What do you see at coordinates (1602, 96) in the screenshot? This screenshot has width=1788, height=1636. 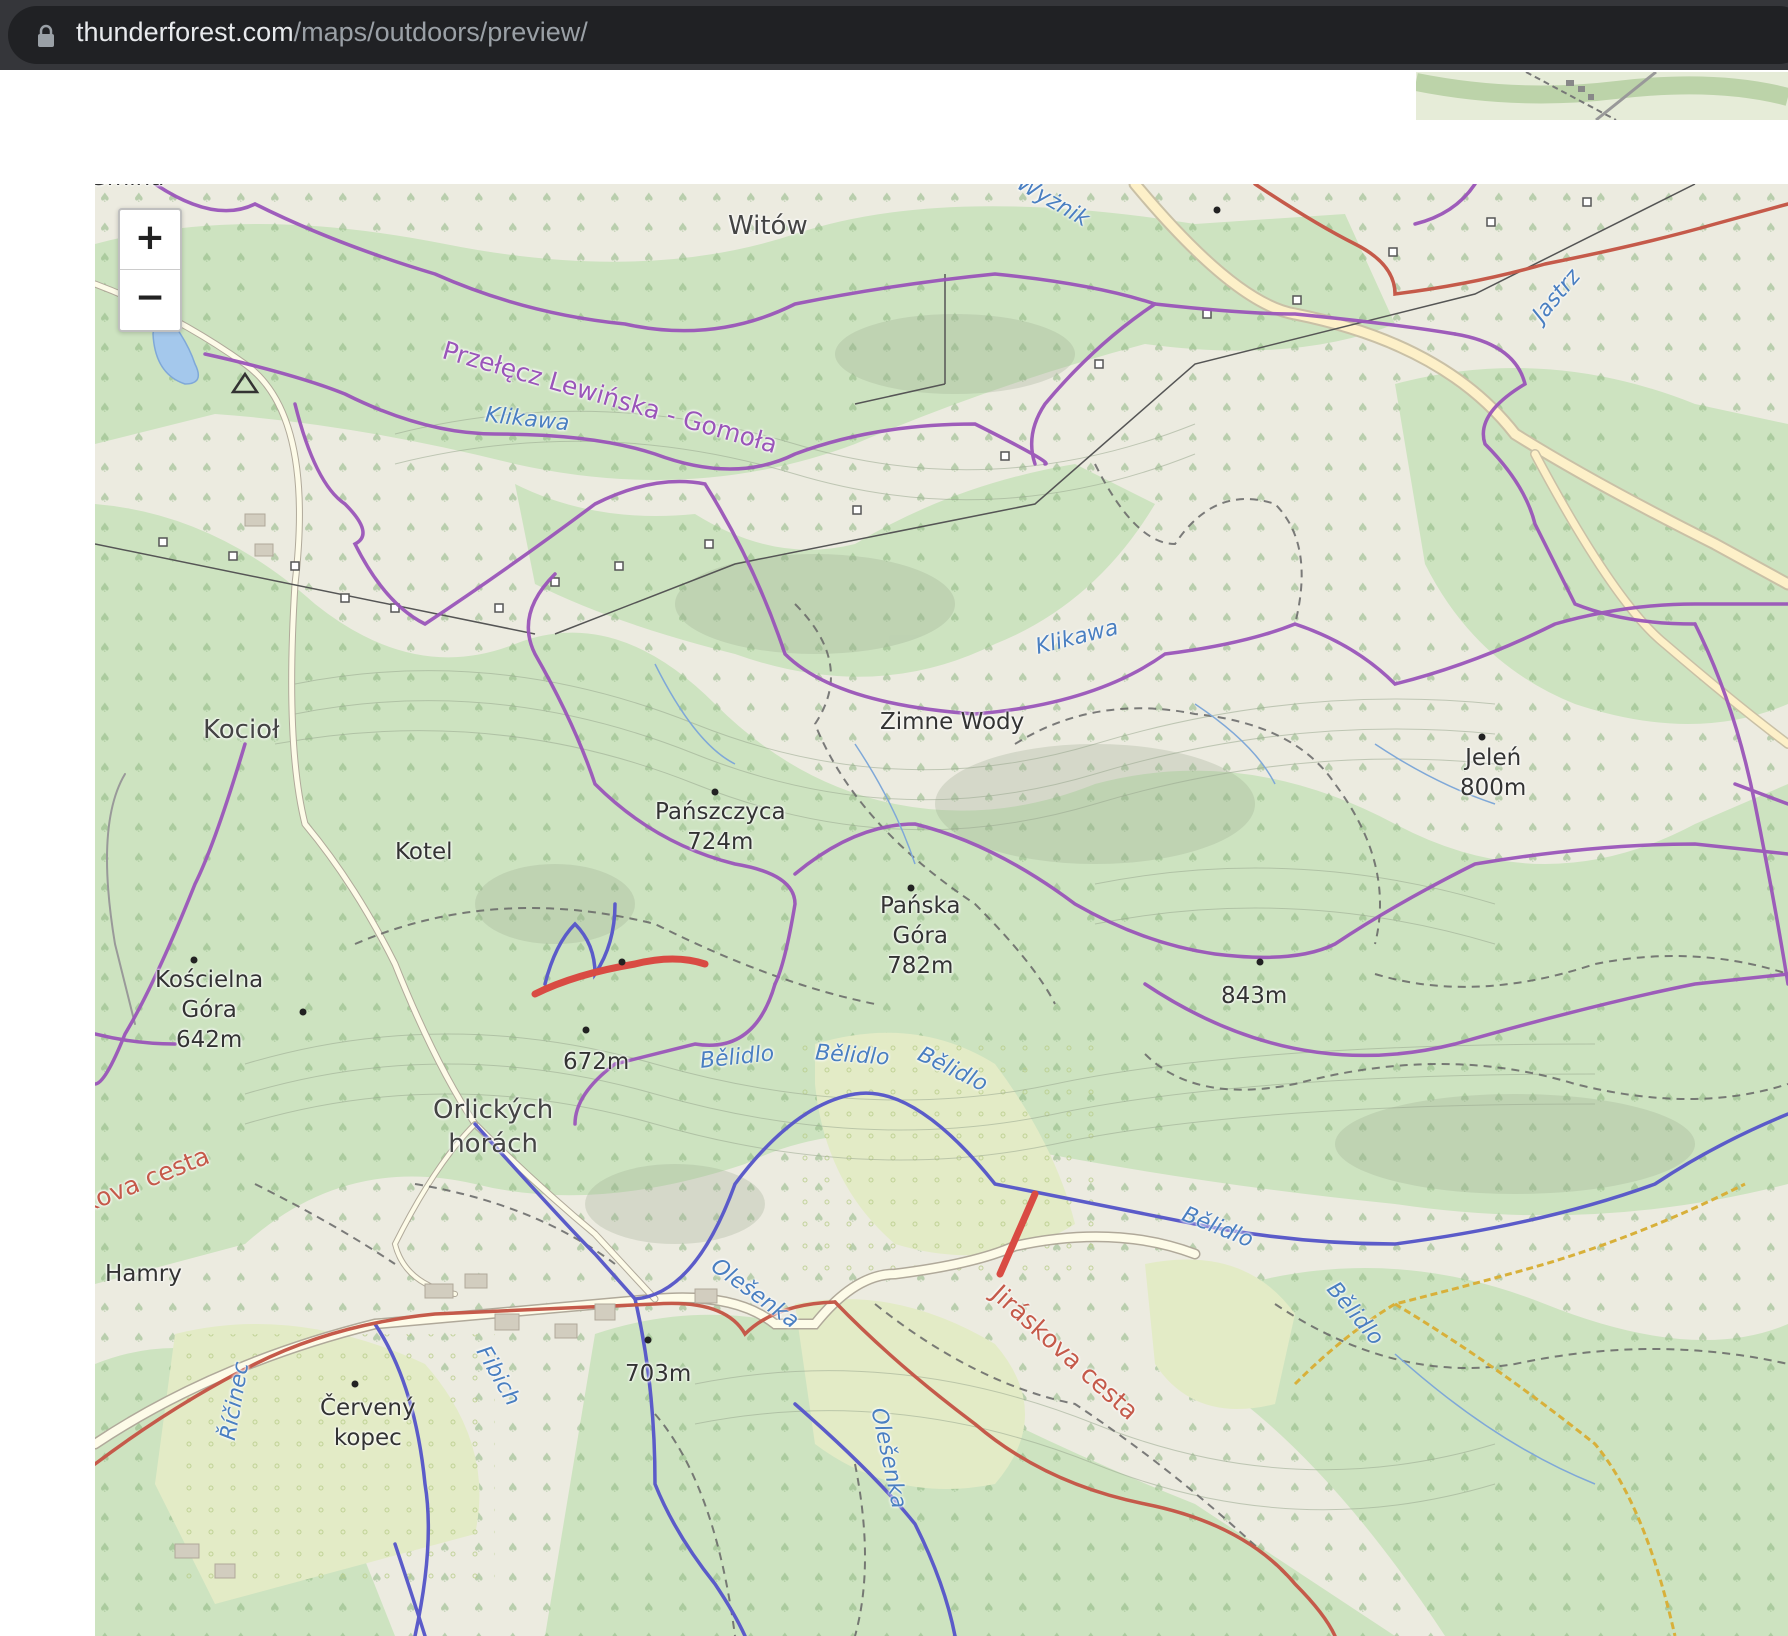 I see `map-thumbnail-strip` at bounding box center [1602, 96].